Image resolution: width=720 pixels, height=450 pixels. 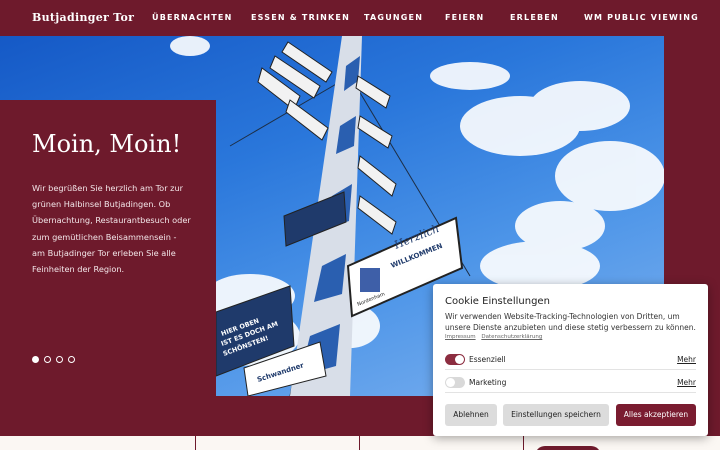 What do you see at coordinates (511, 337) in the screenshot?
I see `datenschutz-link: Datenschutzerklärung` at bounding box center [511, 337].